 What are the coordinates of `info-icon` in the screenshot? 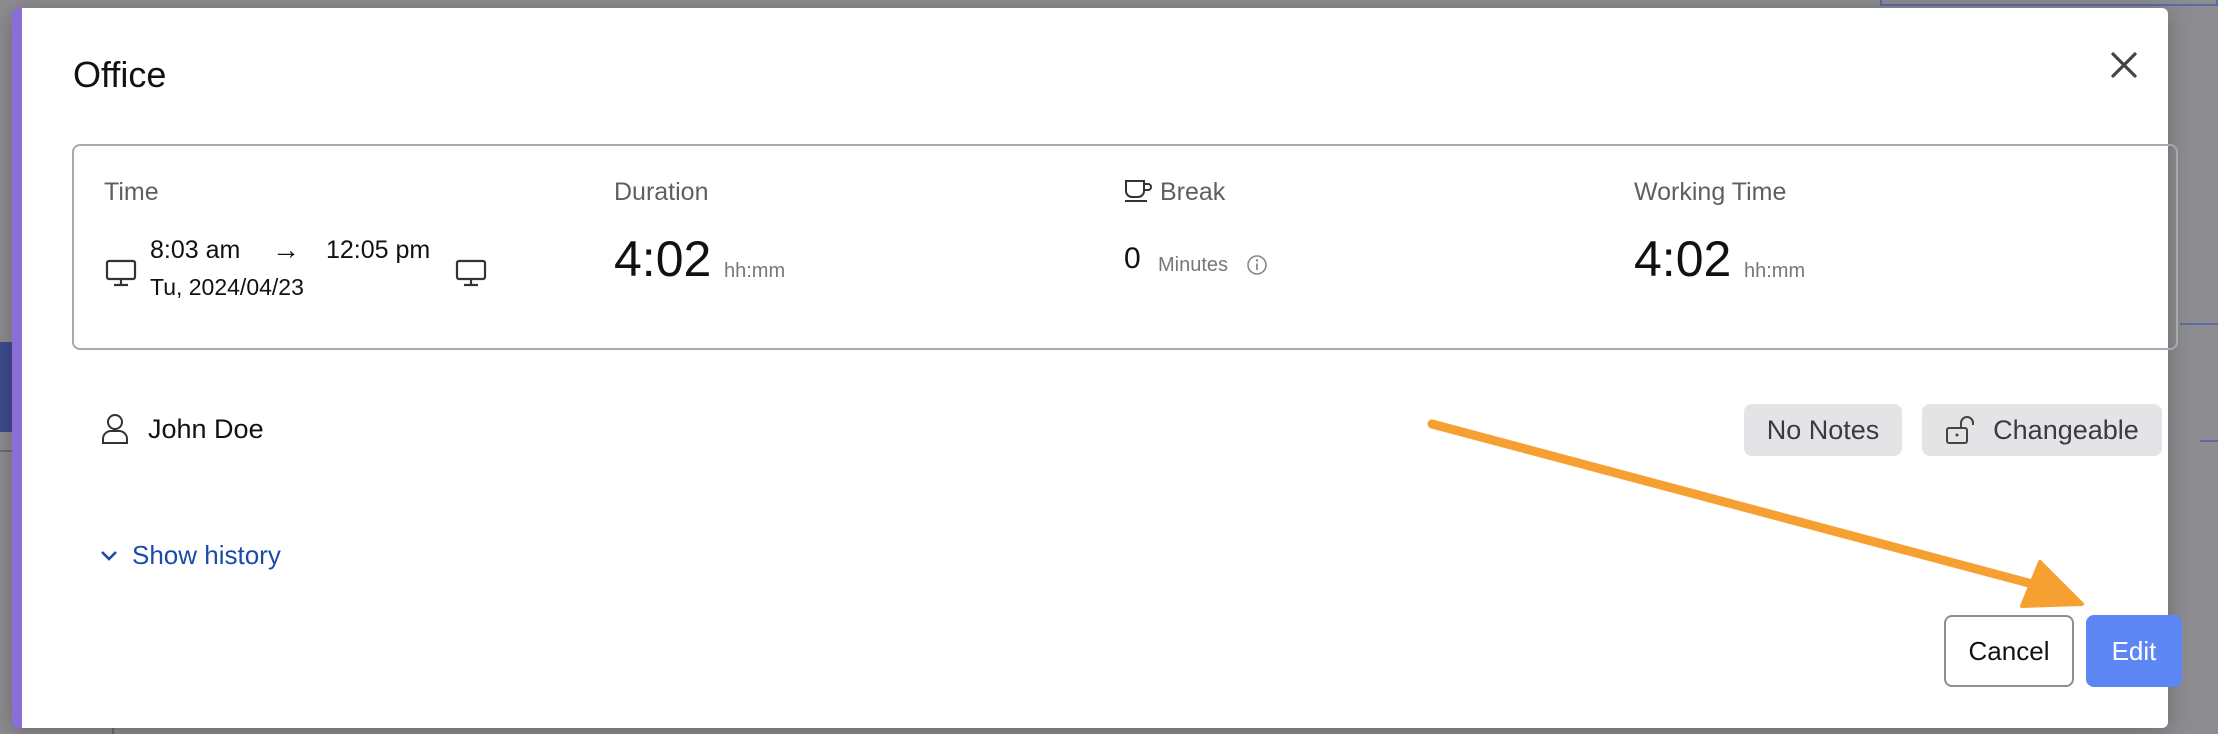 It's located at (1257, 265).